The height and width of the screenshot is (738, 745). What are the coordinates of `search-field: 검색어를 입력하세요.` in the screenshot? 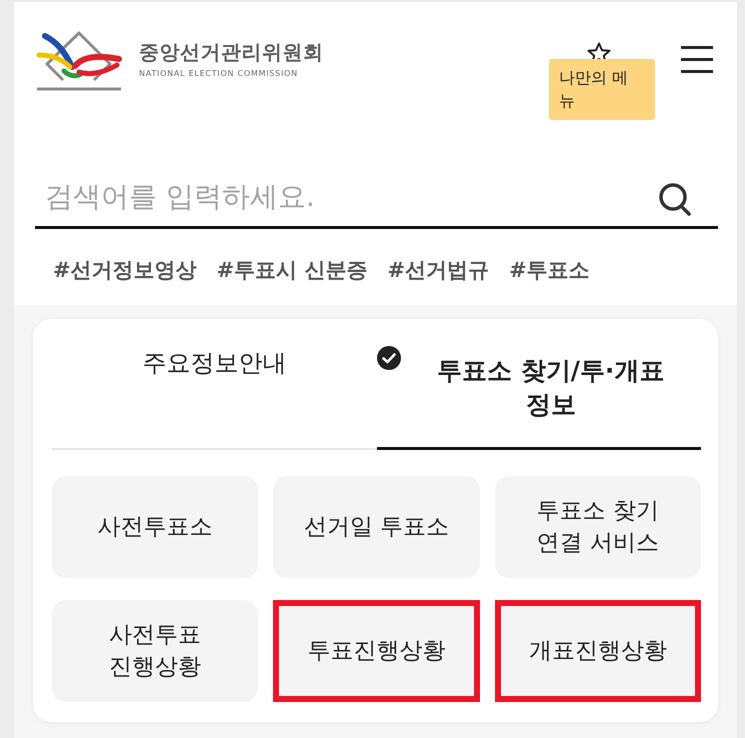 It's located at (339, 196).